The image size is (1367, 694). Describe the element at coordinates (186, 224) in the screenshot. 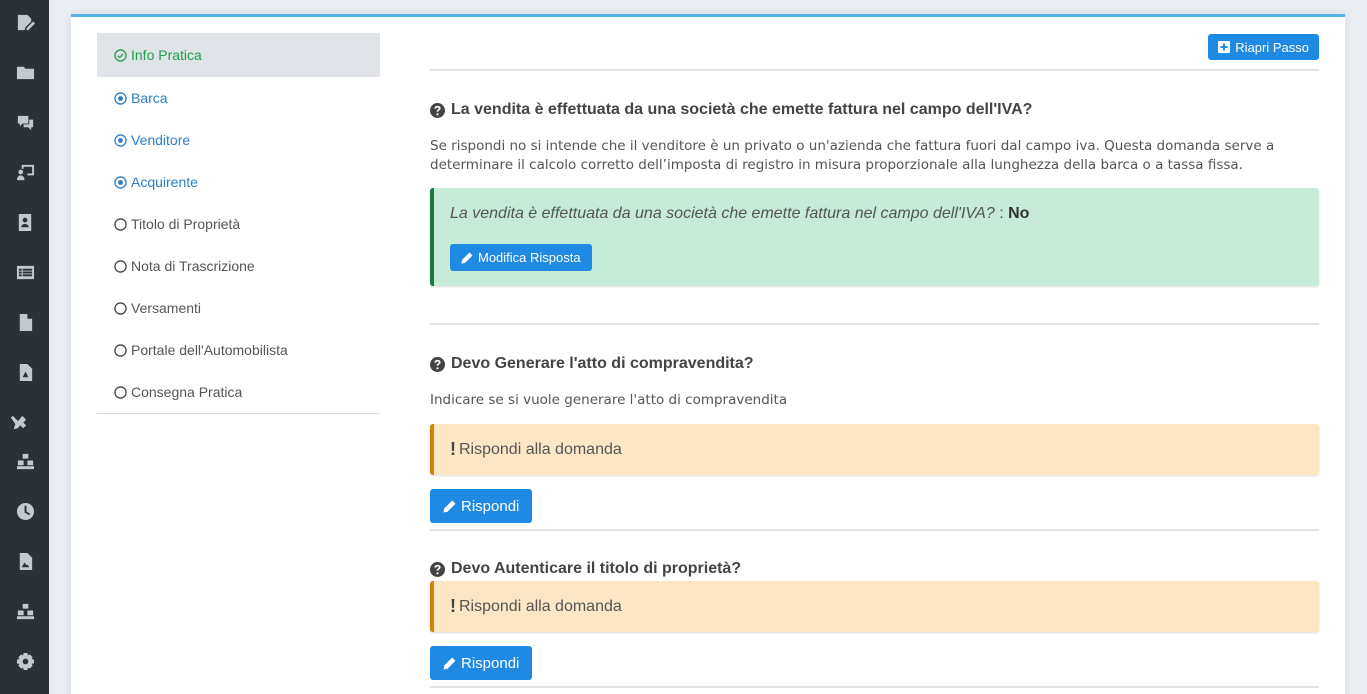

I see `step-label: Titolo di Proprietà` at that location.